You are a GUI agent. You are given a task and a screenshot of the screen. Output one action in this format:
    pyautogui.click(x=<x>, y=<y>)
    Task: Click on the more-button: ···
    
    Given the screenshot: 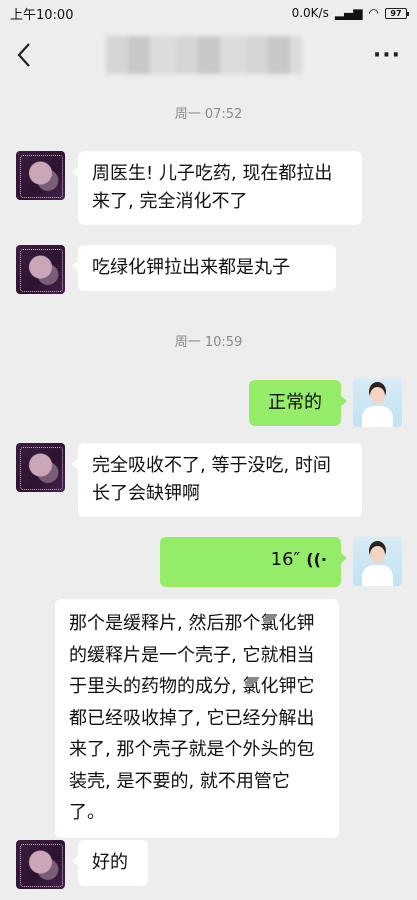 What is the action you would take?
    pyautogui.click(x=387, y=55)
    